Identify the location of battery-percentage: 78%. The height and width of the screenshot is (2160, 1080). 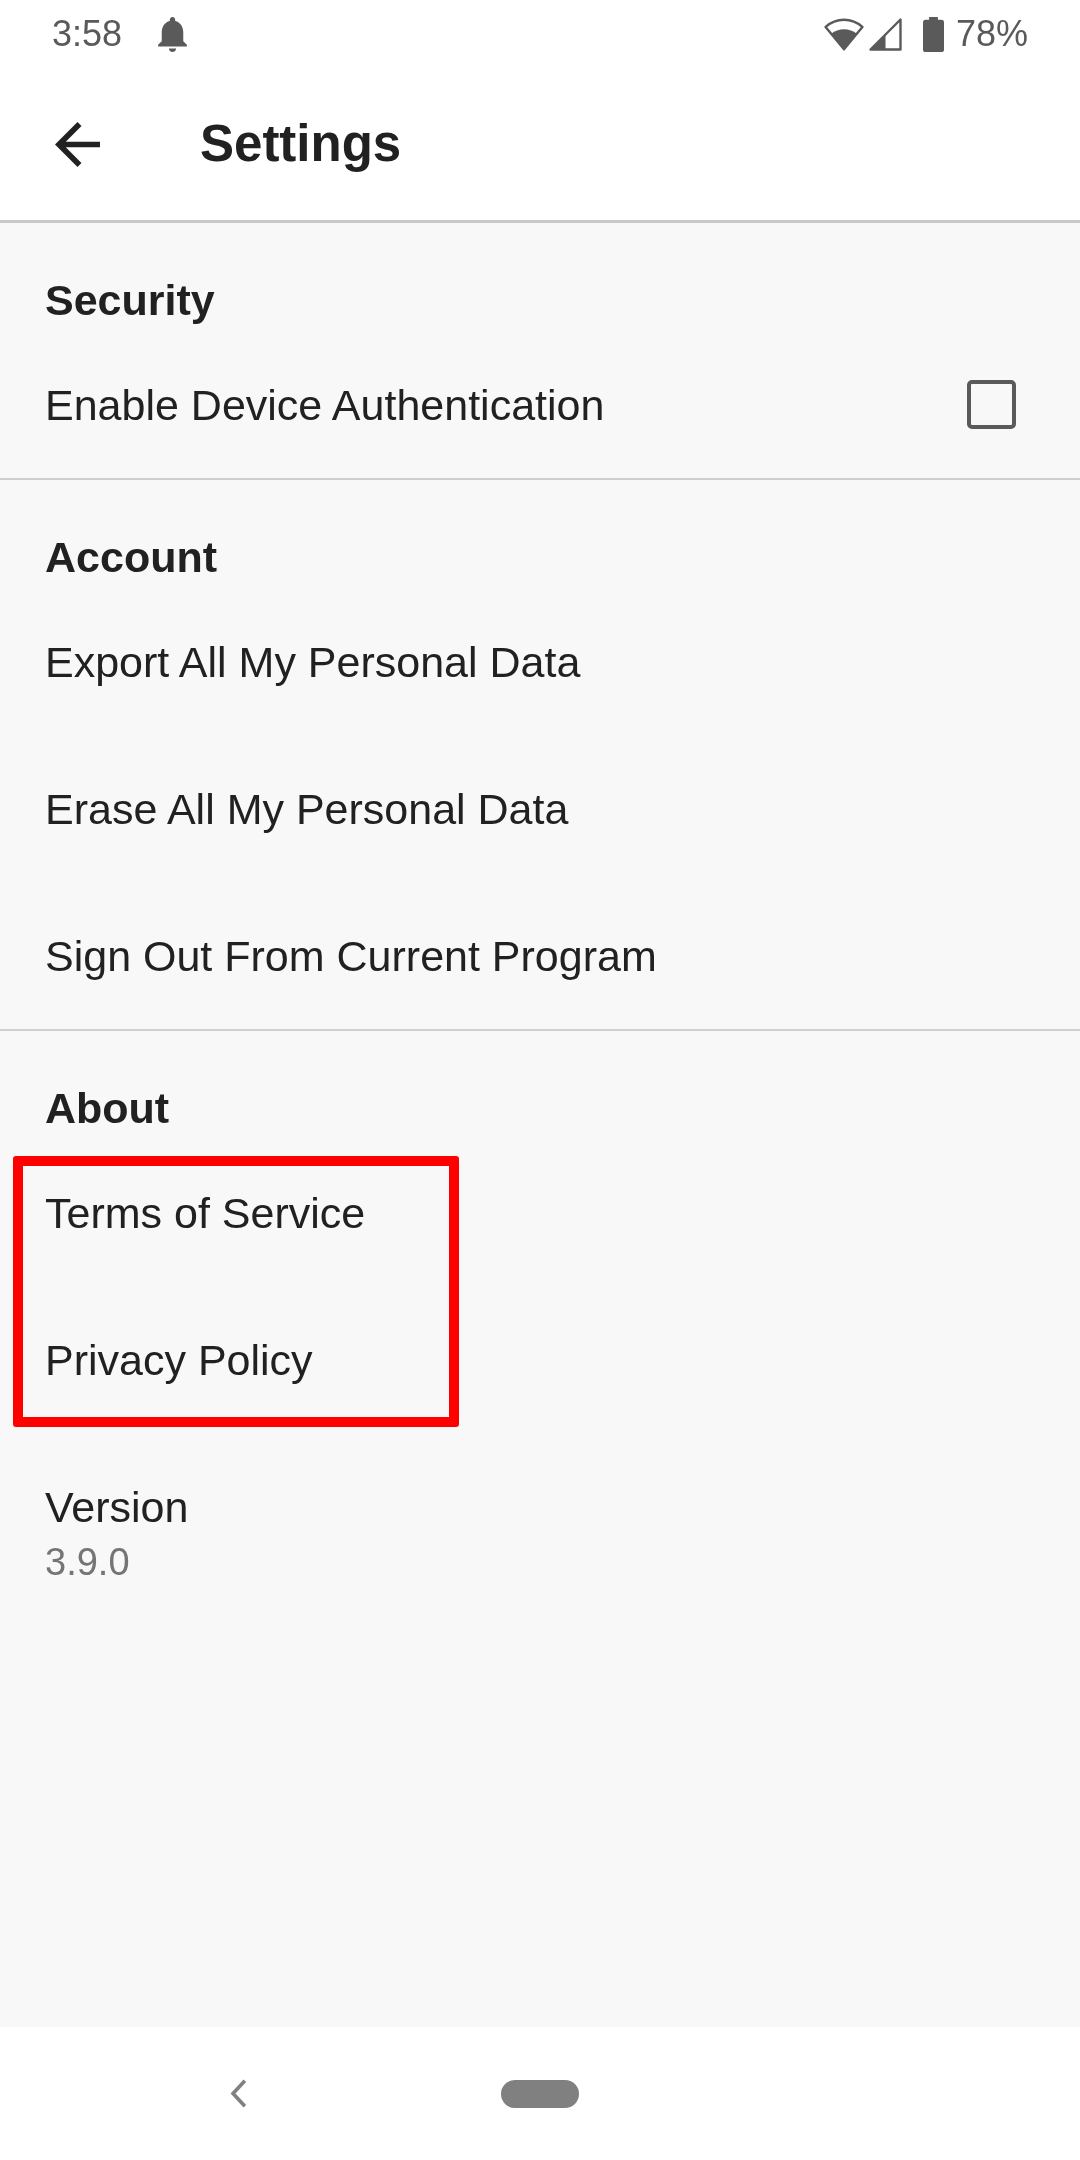
(991, 34).